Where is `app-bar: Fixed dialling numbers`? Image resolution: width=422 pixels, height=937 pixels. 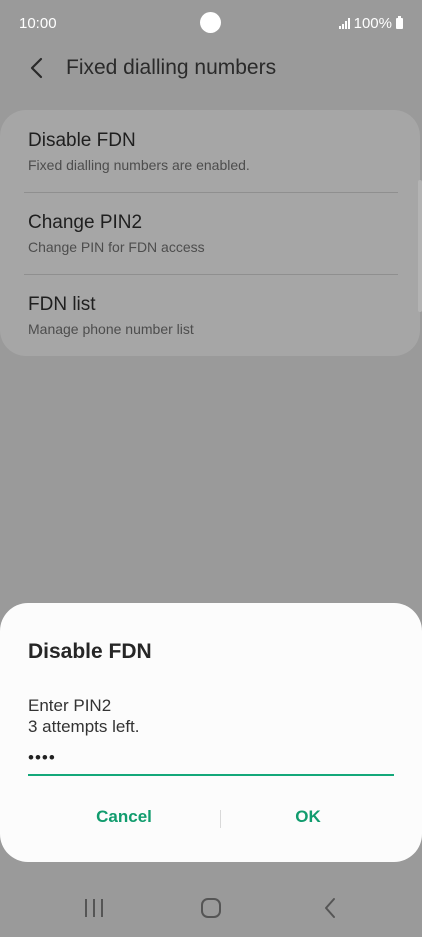 app-bar: Fixed dialling numbers is located at coordinates (211, 69).